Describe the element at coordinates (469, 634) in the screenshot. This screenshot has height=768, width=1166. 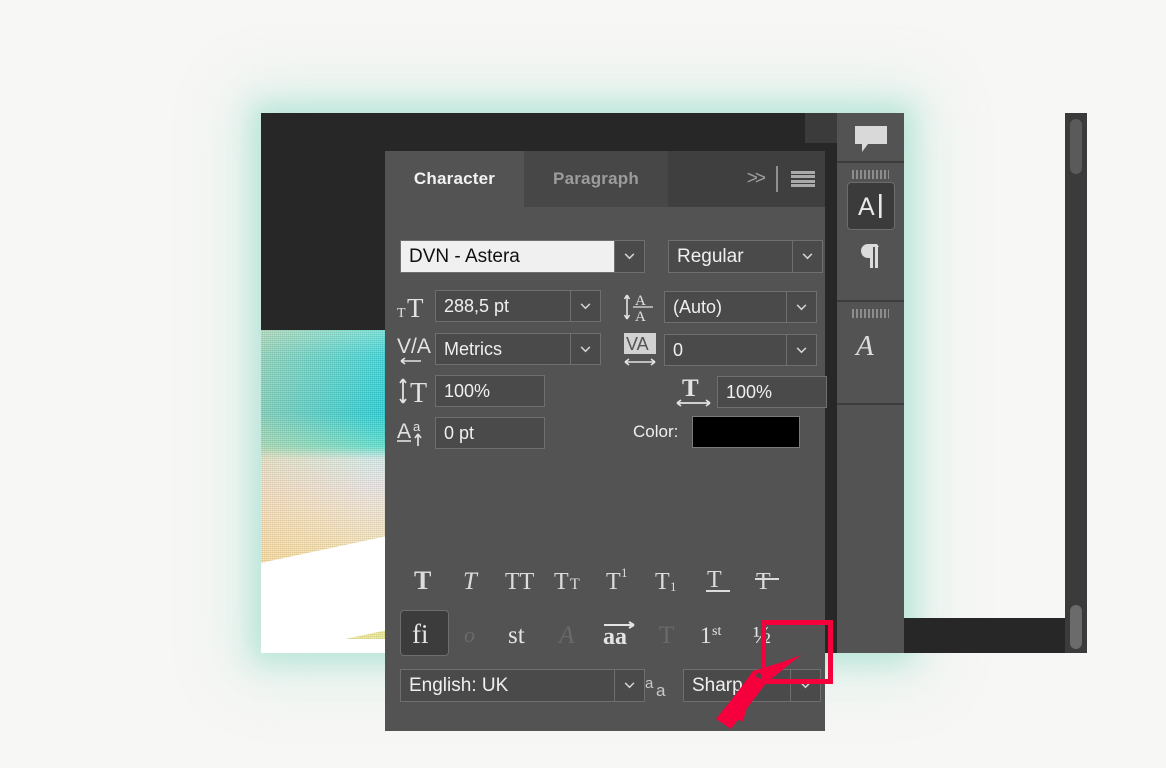
I see `svg-text: o` at that location.